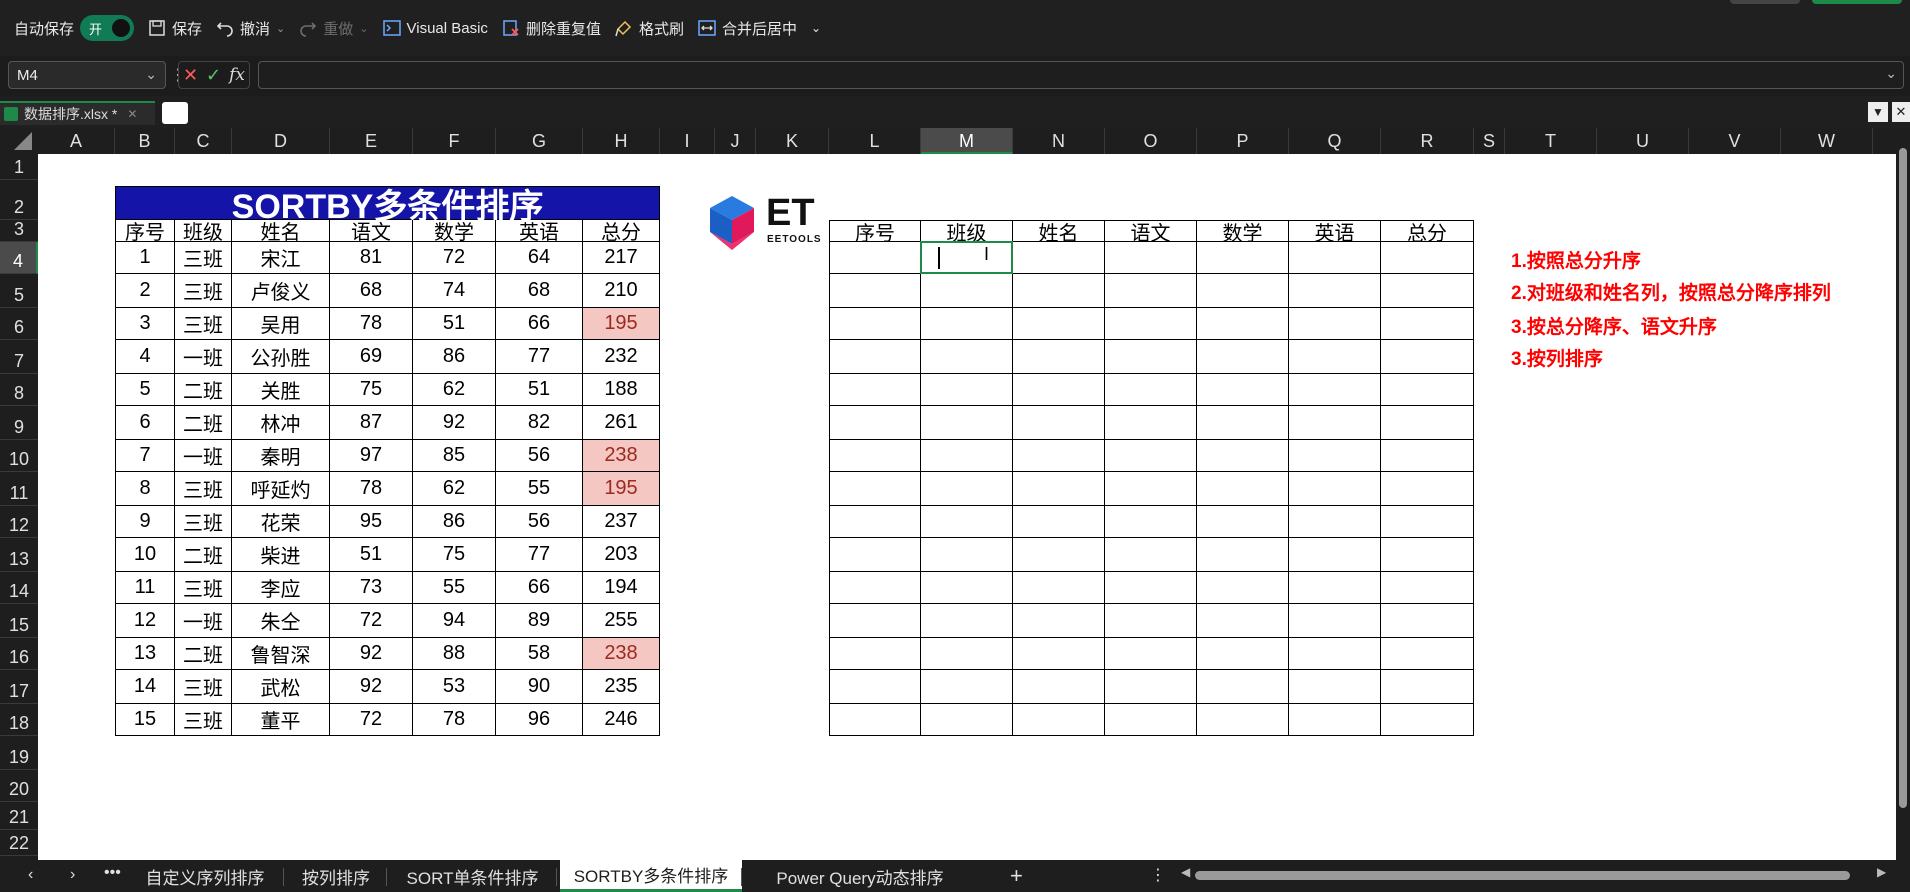 This screenshot has width=1910, height=892. I want to click on data-cell: 88, so click(454, 654).